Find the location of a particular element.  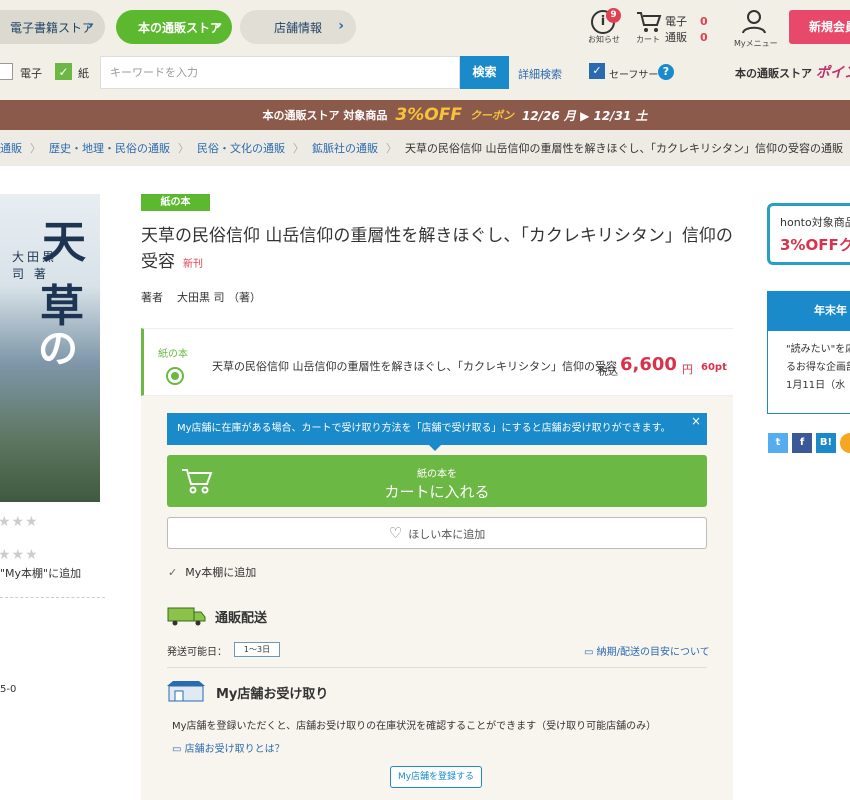

store-pickup-help-link: ▭ 店舗お受け取りとは？ is located at coordinates (228, 747).